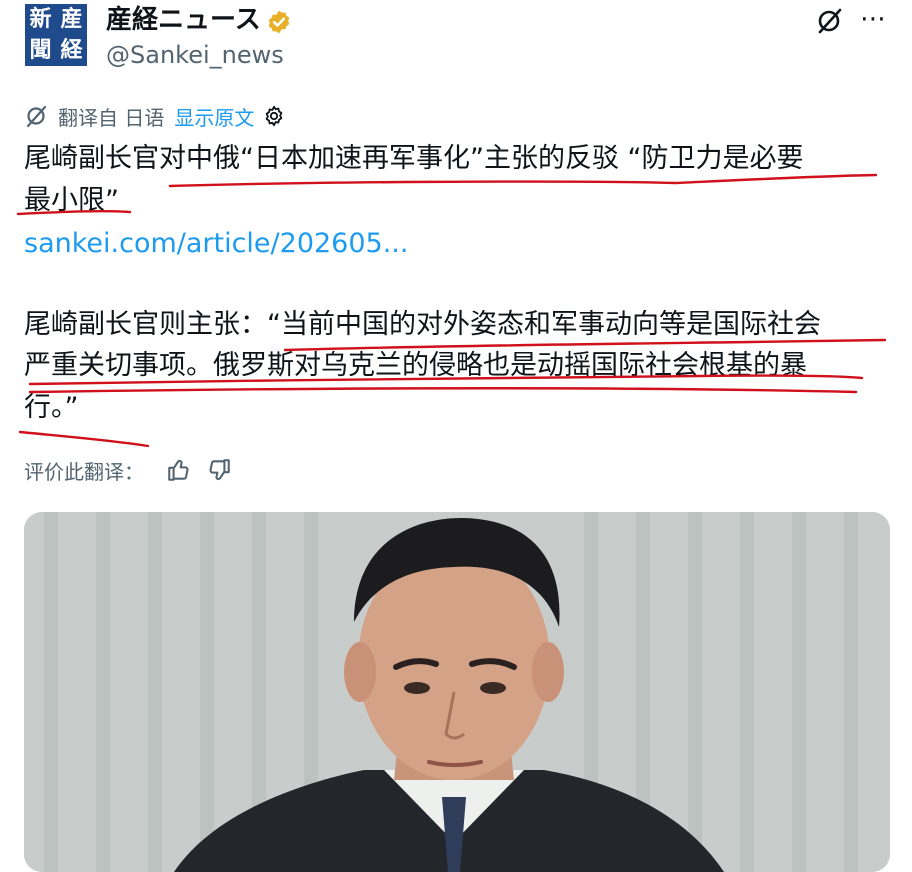 This screenshot has width=912, height=872. I want to click on body-line: 尾崎副长官则主张：“当前中国的对外姿态和军事动向等是国际社会, so click(422, 324).